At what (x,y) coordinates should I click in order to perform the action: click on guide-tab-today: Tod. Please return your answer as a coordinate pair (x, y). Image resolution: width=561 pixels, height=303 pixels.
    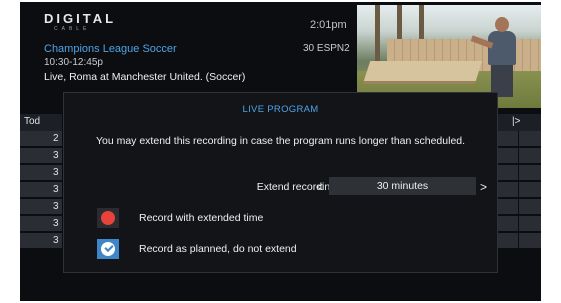
    Looking at the image, I should click on (41, 122).